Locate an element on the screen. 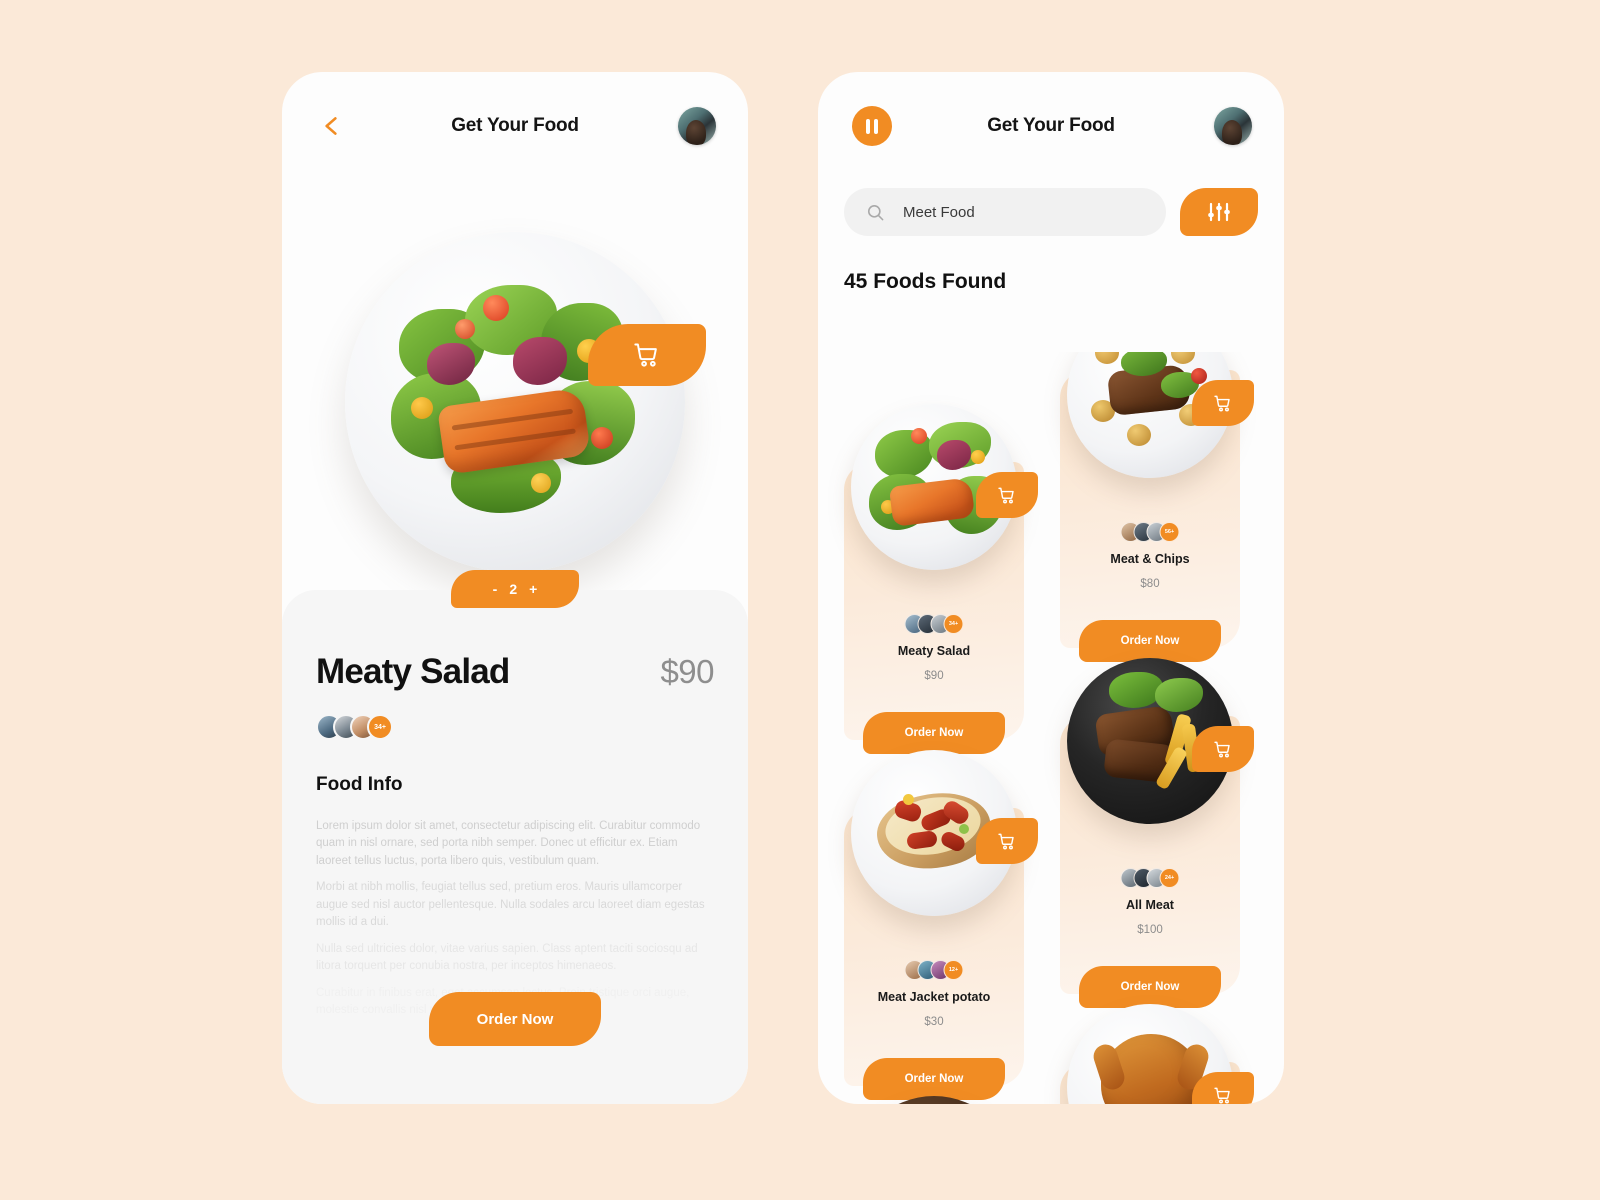 The height and width of the screenshot is (1200, 1600). chevron-left-icon is located at coordinates (331, 126).